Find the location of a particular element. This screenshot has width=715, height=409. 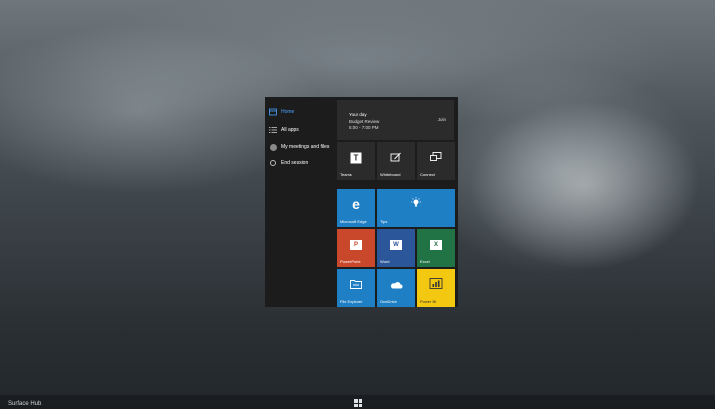

nav-item-label: All apps is located at coordinates (290, 130).